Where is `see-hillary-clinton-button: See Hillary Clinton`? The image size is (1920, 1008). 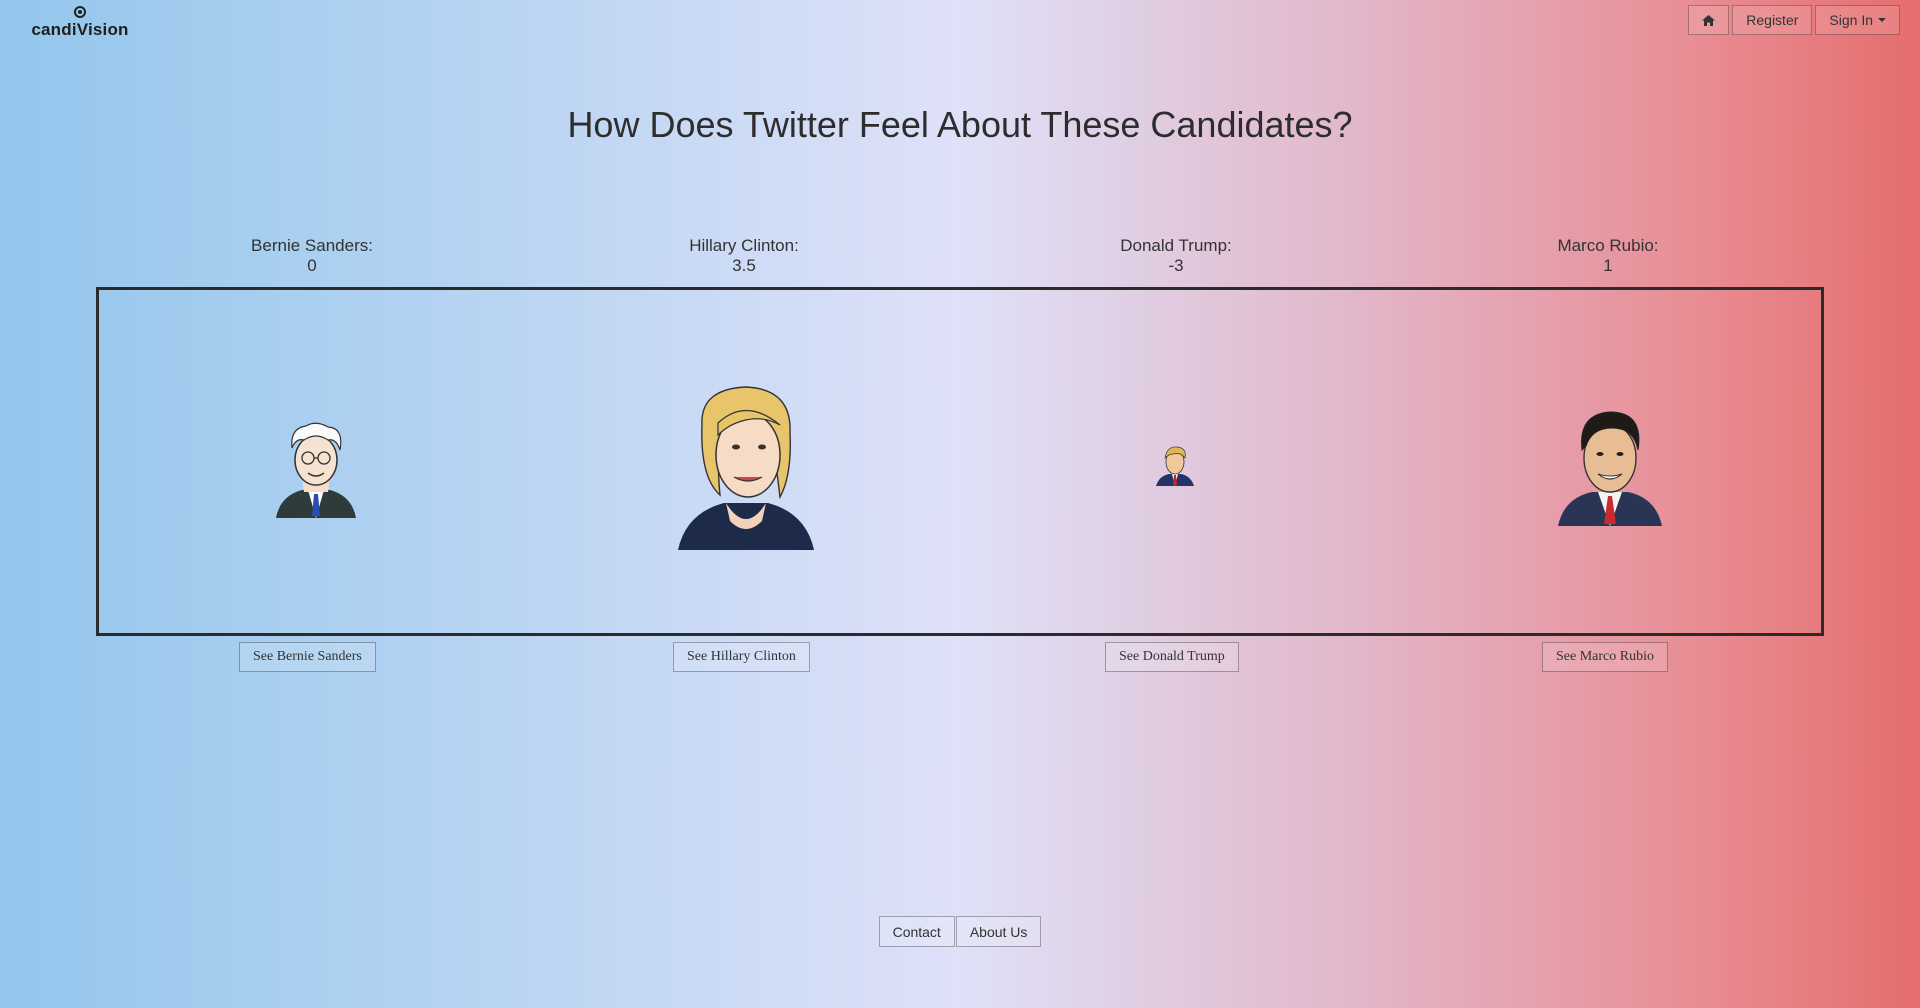 see-hillary-clinton-button: See Hillary Clinton is located at coordinates (741, 657).